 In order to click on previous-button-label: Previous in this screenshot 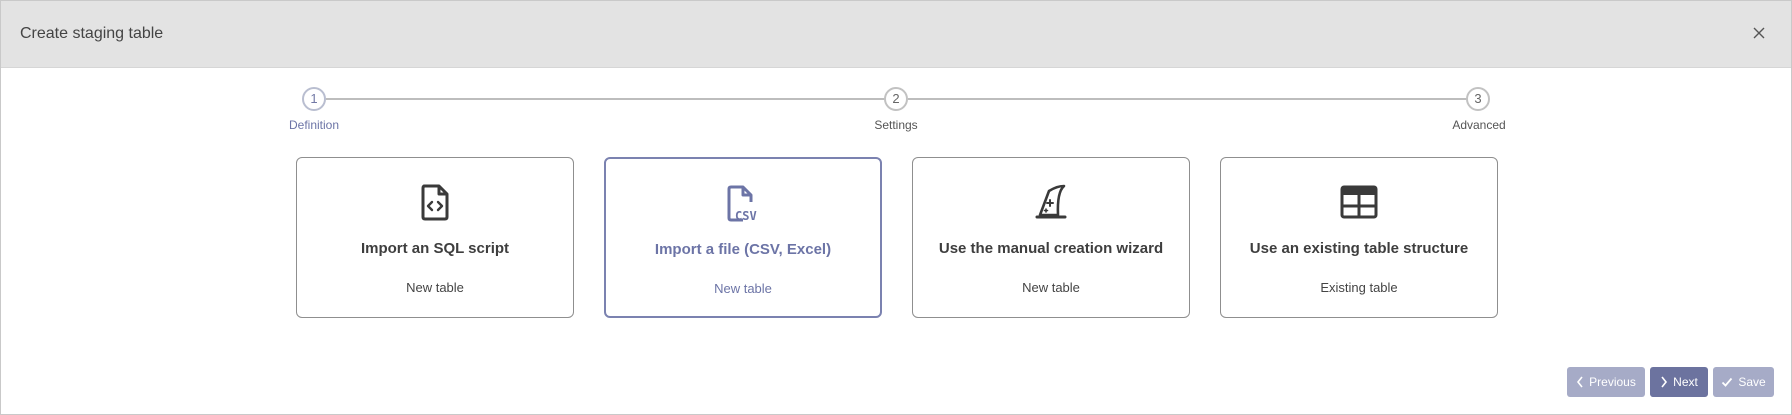, I will do `click(1612, 382)`.